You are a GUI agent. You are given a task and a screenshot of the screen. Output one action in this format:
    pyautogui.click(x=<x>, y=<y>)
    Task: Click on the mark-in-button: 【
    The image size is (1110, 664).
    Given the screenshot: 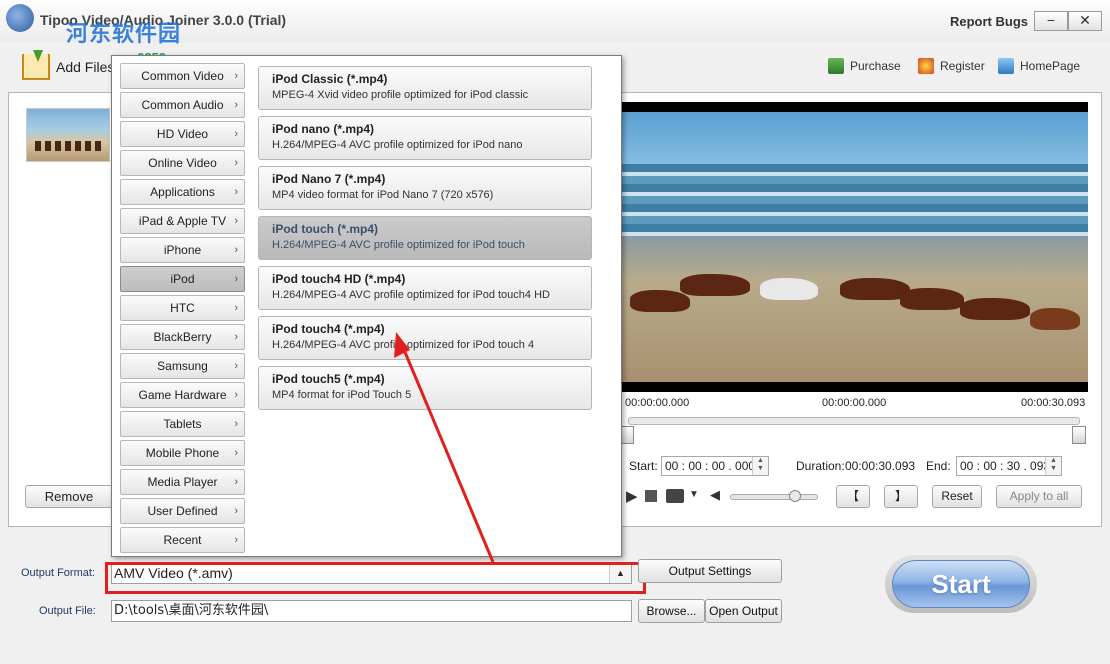 What is the action you would take?
    pyautogui.click(x=853, y=496)
    